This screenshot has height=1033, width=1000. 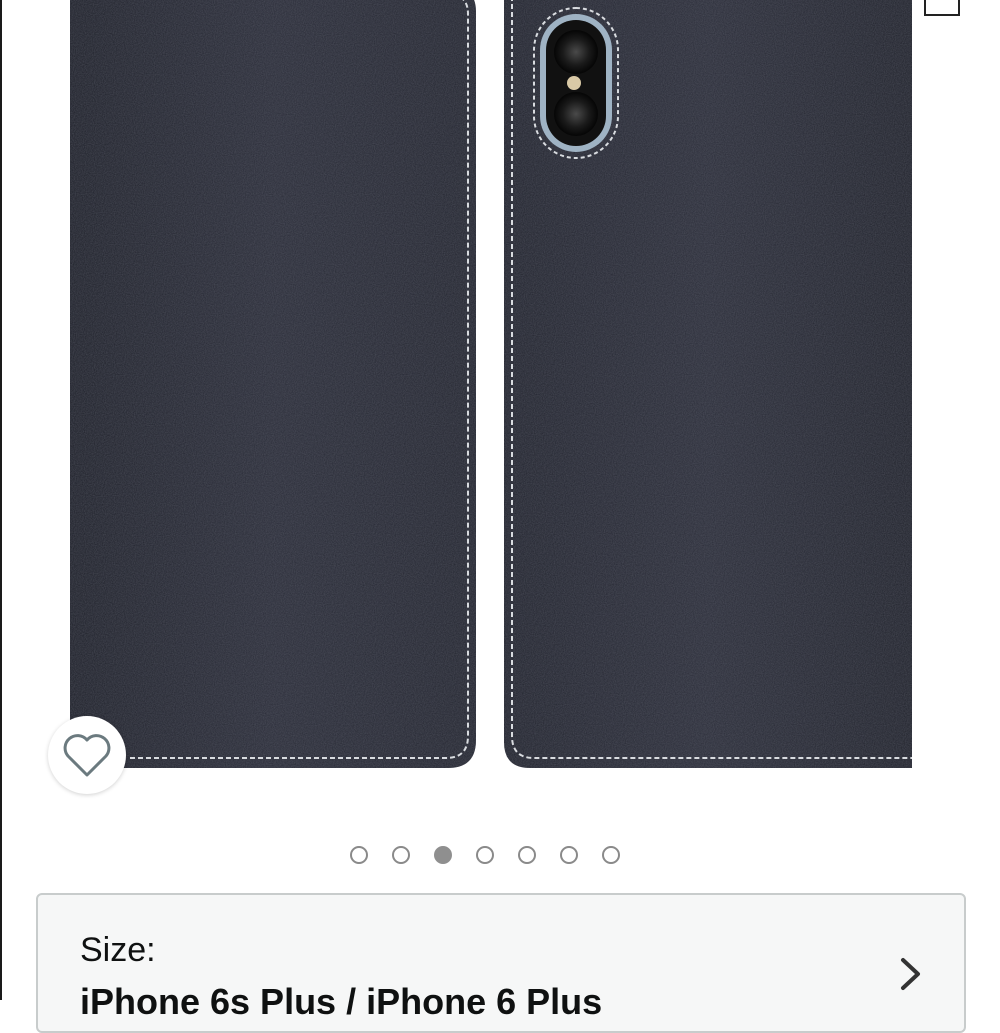 I want to click on wishlist-button, so click(x=87, y=755).